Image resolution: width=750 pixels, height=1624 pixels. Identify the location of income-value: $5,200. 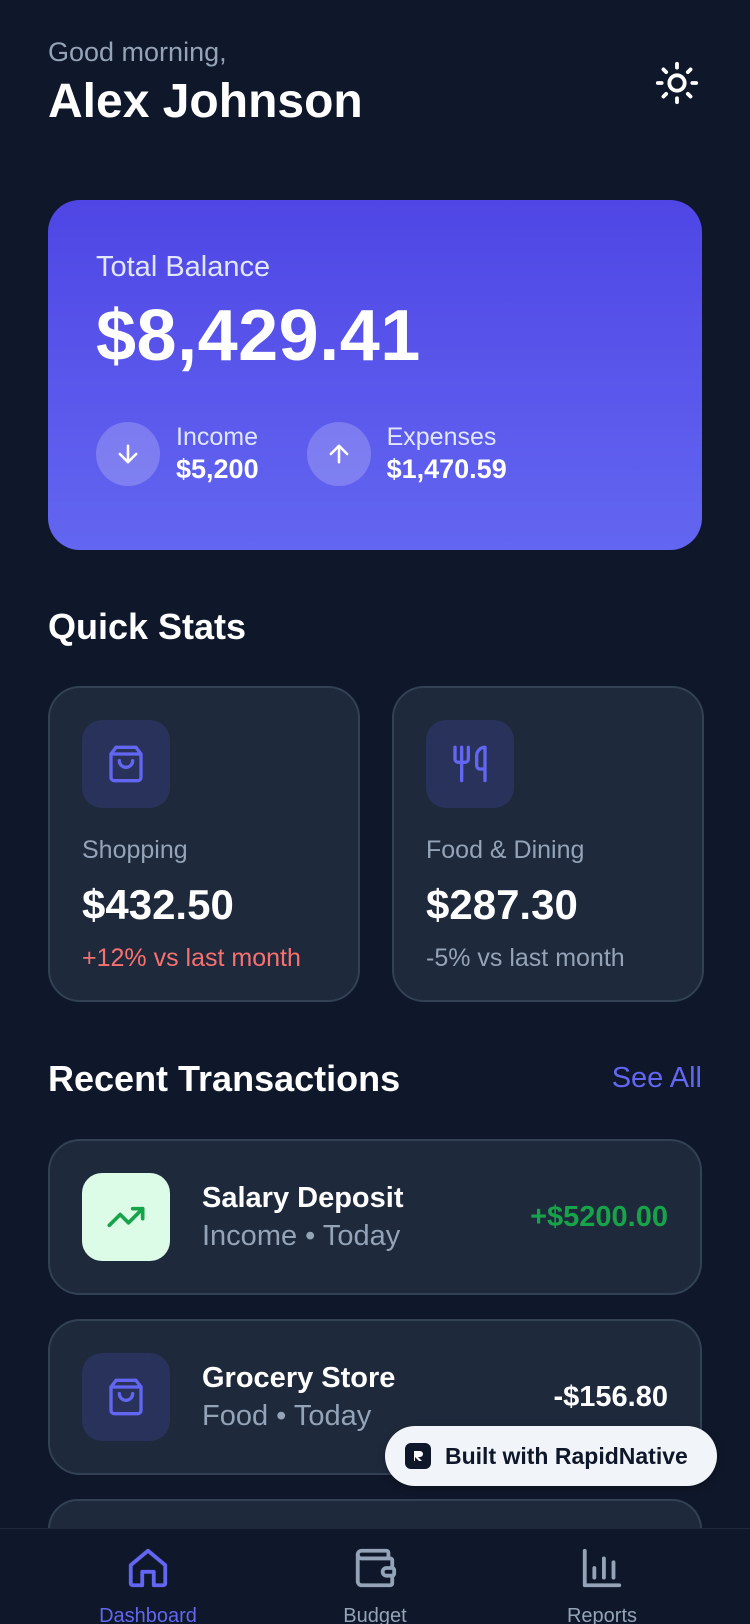
(217, 469).